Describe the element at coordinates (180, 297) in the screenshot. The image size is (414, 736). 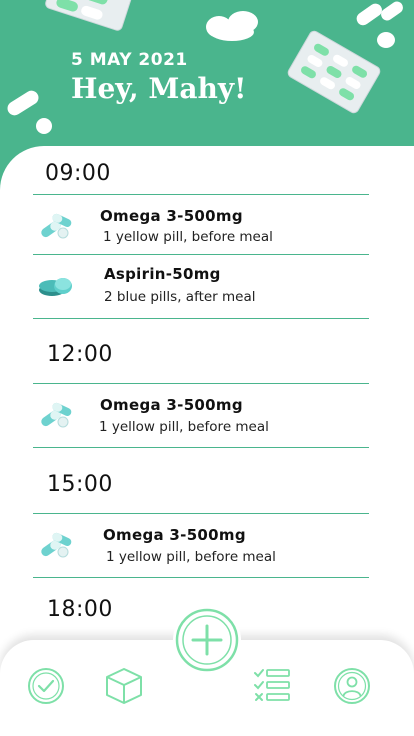
I see `medication-dosage: 2 blue pills, after meal` at that location.